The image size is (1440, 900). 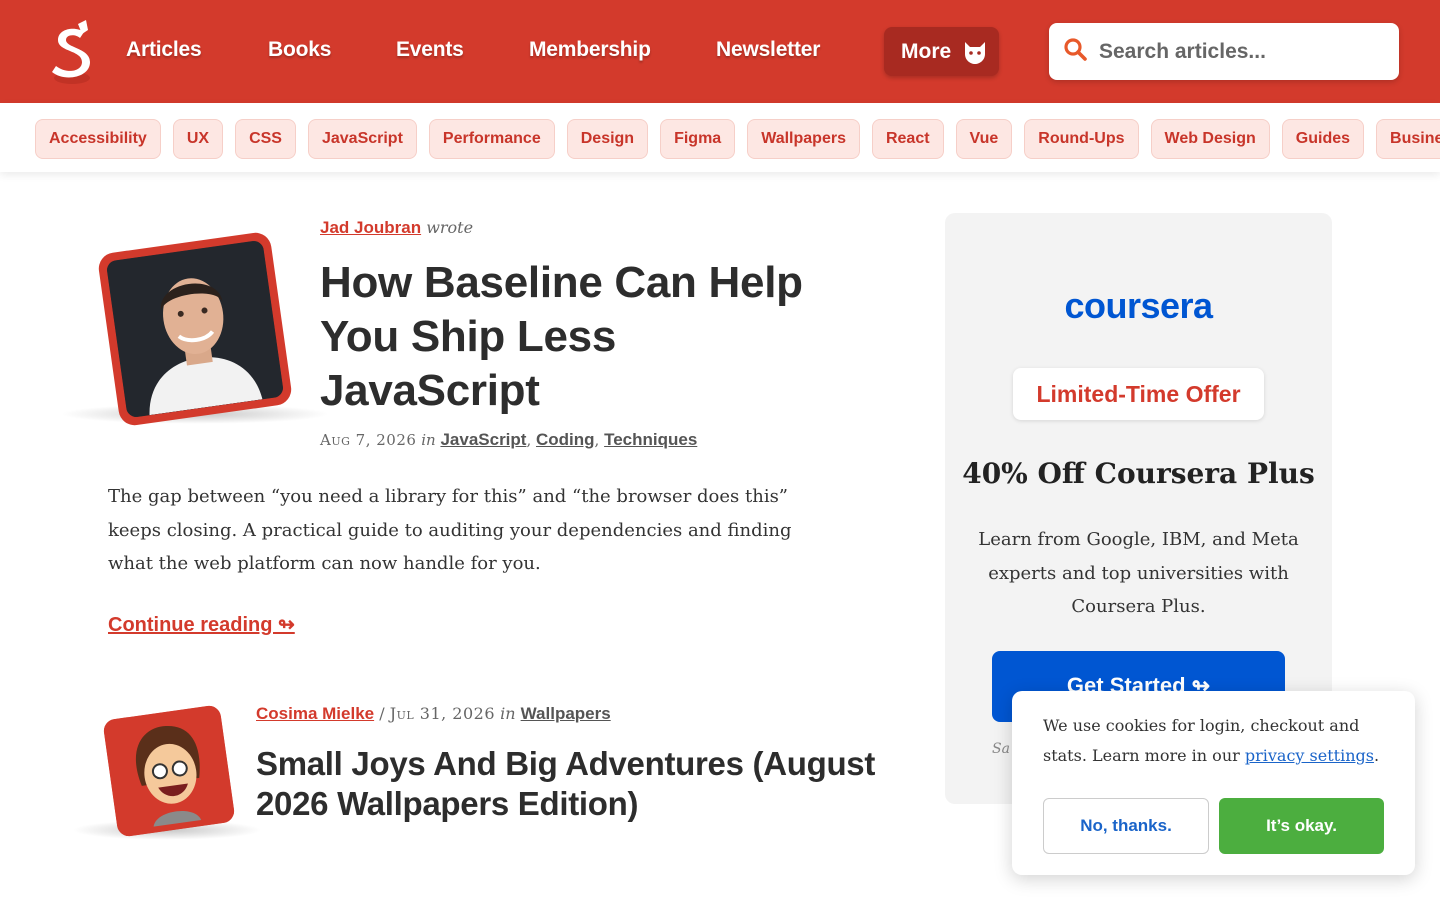 What do you see at coordinates (195, 329) in the screenshot?
I see `author-avatar-jad` at bounding box center [195, 329].